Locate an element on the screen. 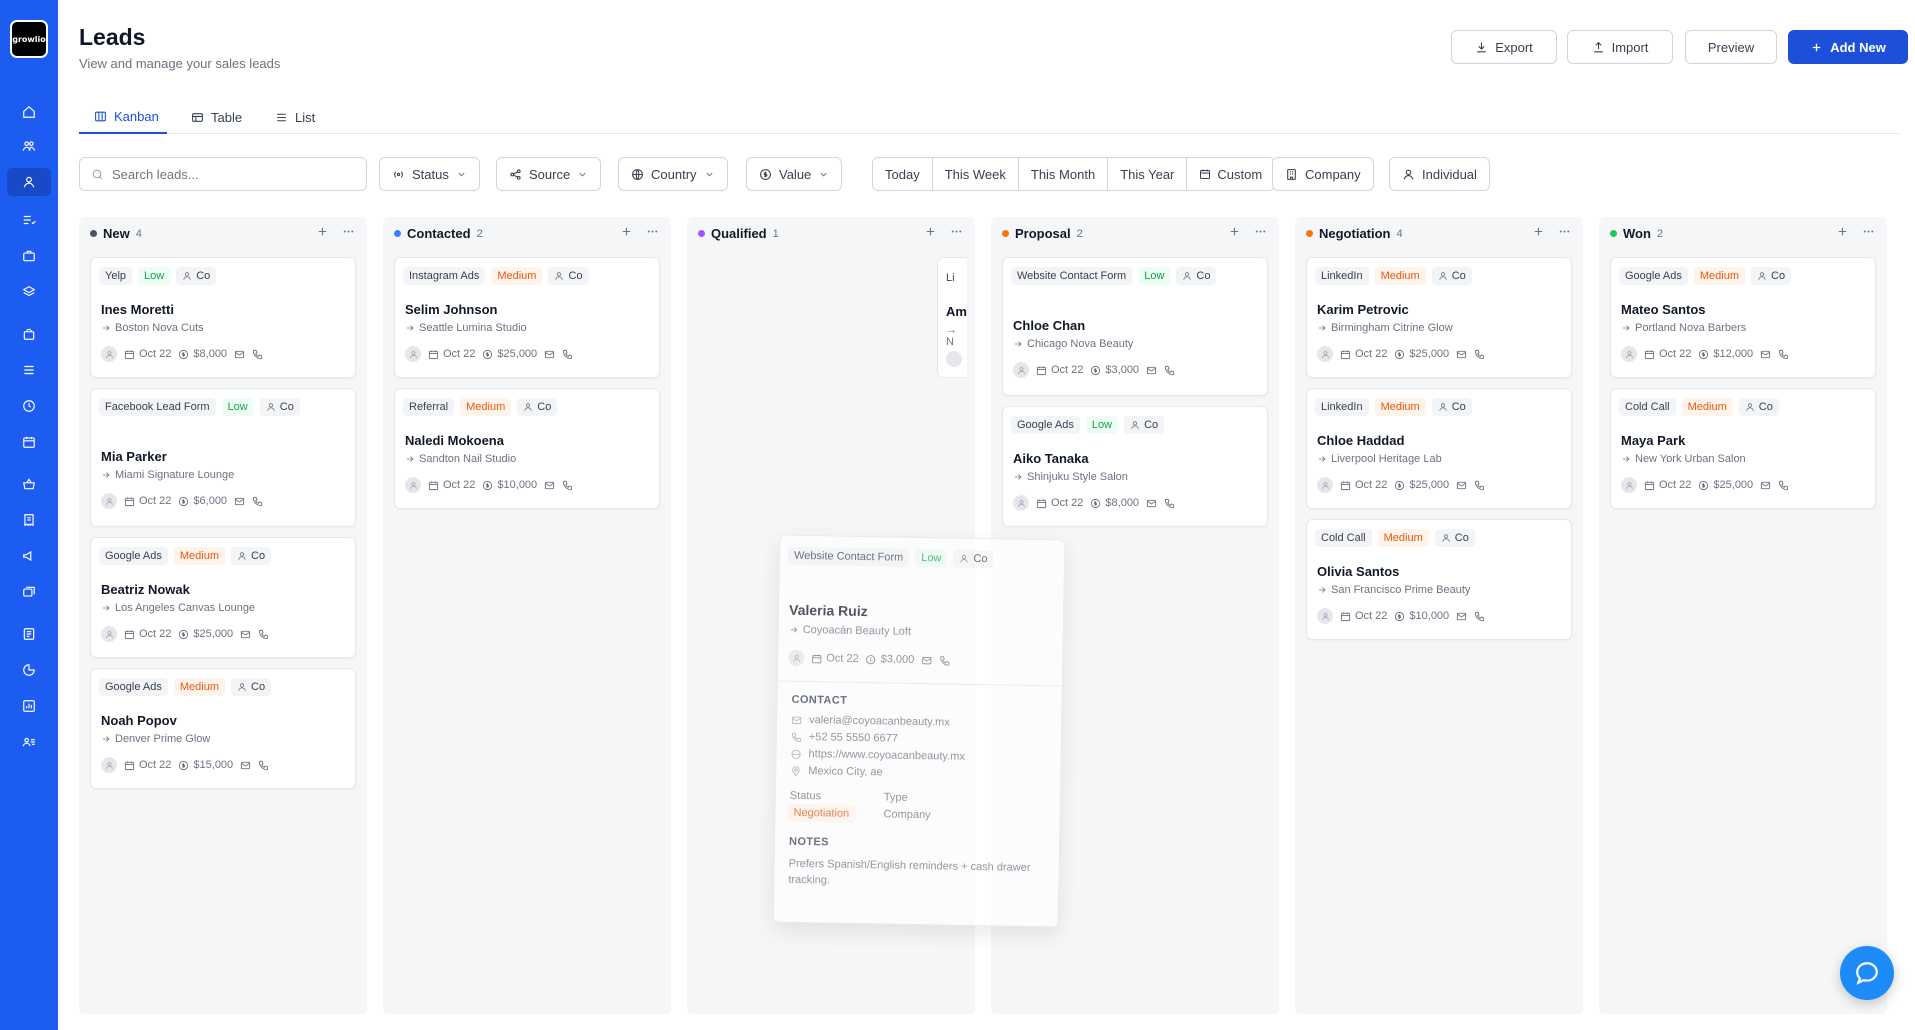  source-filter-label: Source is located at coordinates (550, 174).